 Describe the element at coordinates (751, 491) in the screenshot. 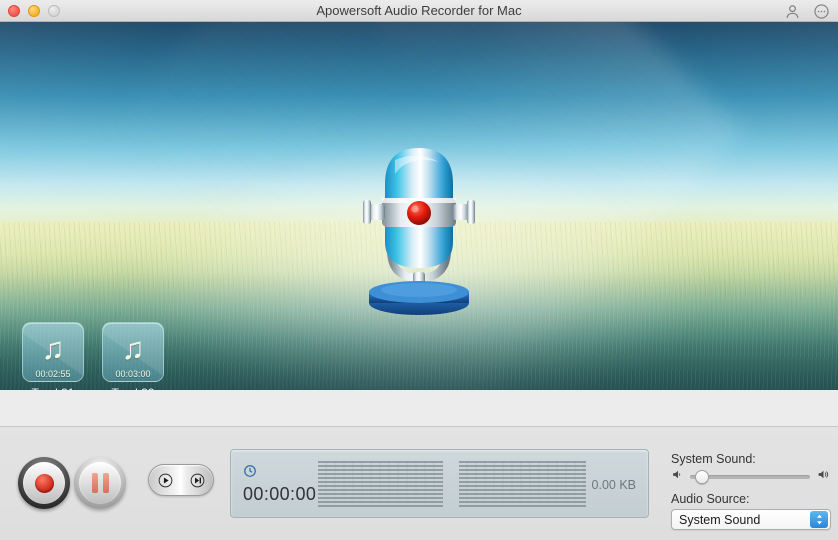

I see `audio-settings-panel: System Sound: Audio Source: System Sound` at that location.